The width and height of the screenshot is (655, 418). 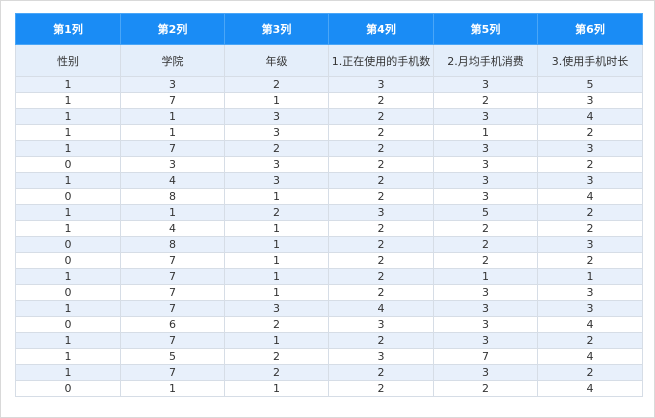 What do you see at coordinates (68, 60) in the screenshot?
I see `subheader-cell-gender: 性别` at bounding box center [68, 60].